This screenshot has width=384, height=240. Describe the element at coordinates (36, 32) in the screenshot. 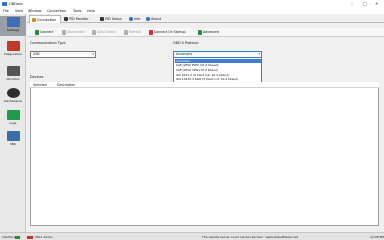

I see `connect-icon` at that location.